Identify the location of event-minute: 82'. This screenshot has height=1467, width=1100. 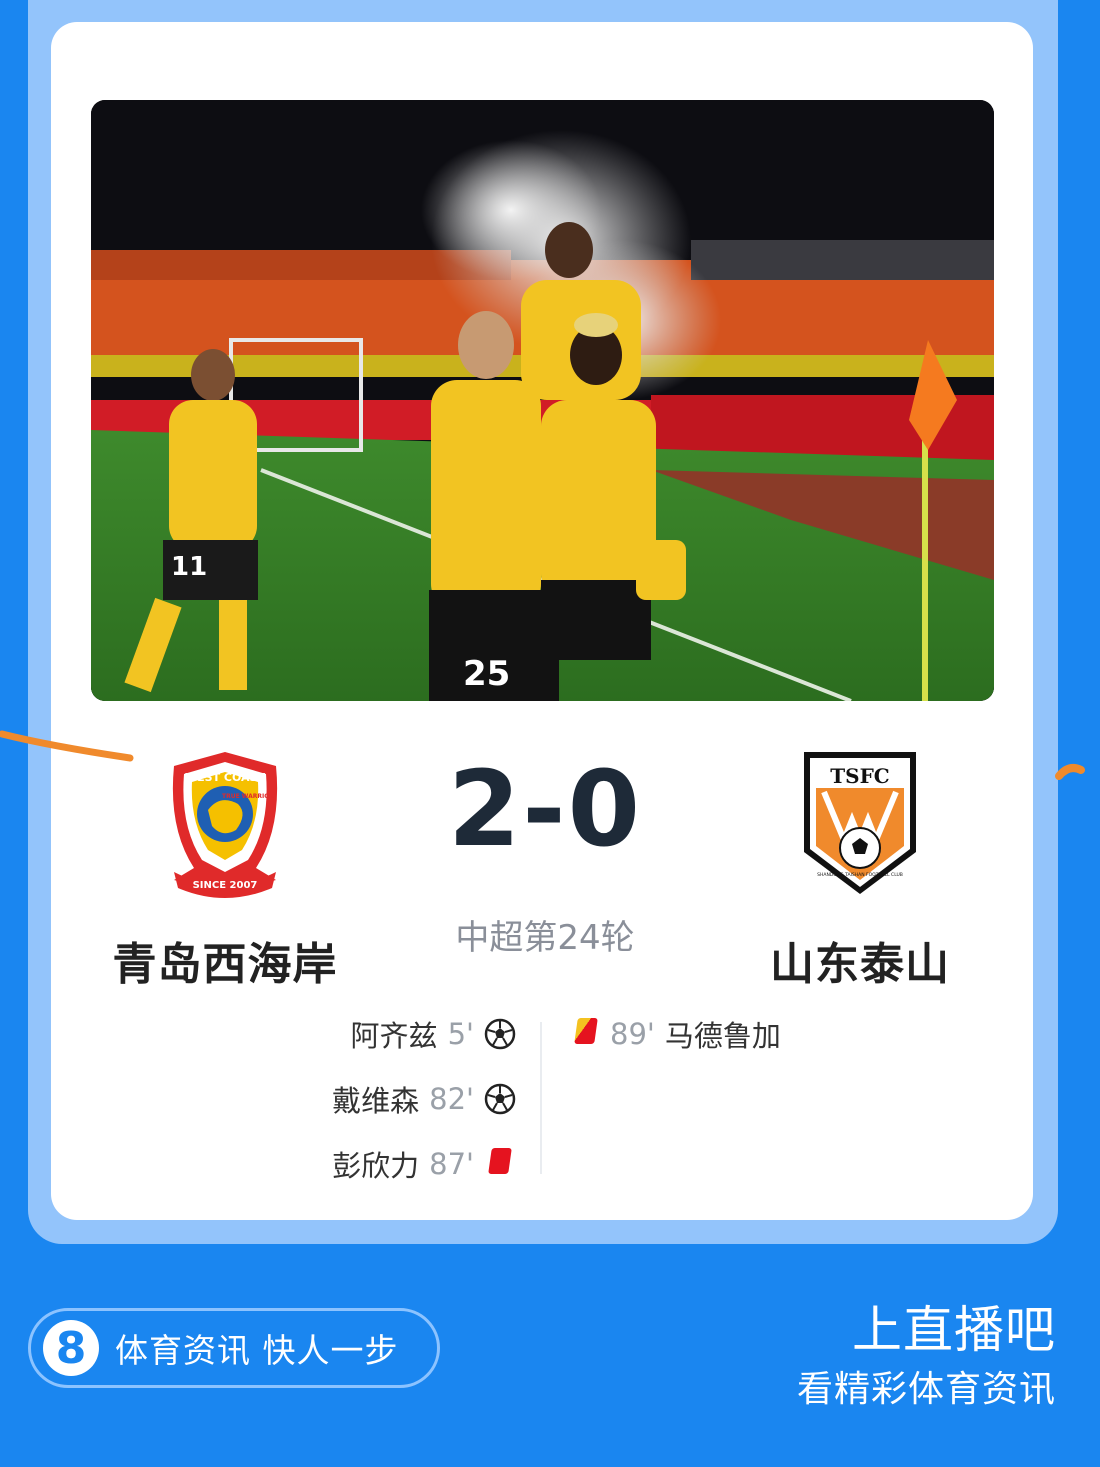
(451, 1099).